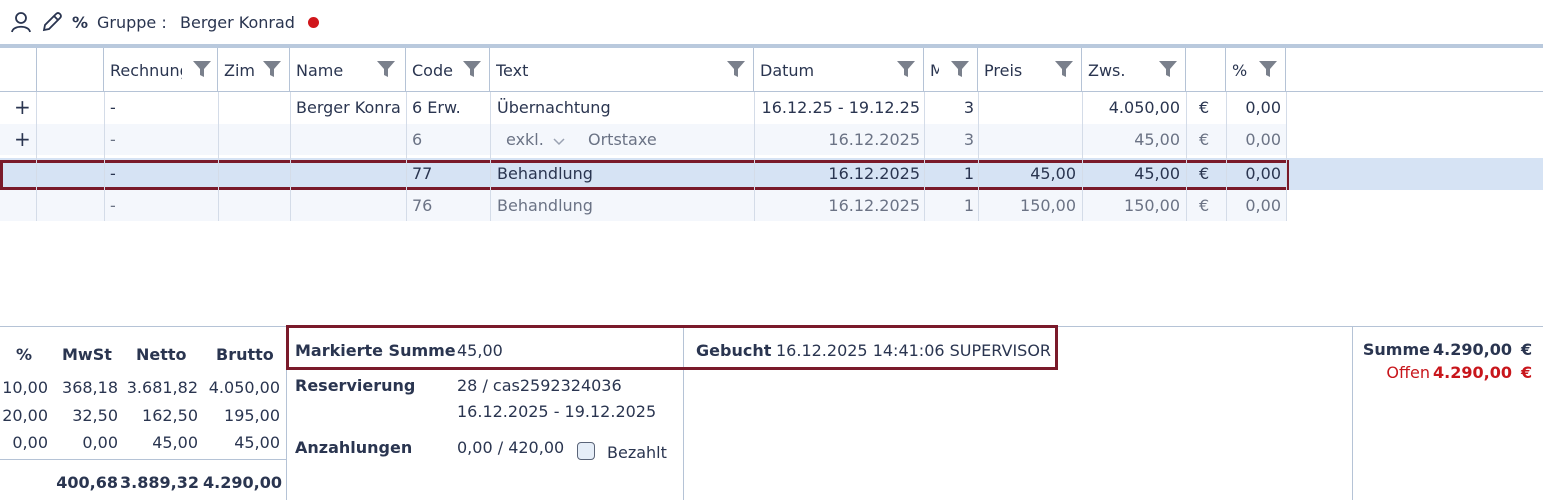  I want to click on tax-cell: 32,50, so click(95, 415).